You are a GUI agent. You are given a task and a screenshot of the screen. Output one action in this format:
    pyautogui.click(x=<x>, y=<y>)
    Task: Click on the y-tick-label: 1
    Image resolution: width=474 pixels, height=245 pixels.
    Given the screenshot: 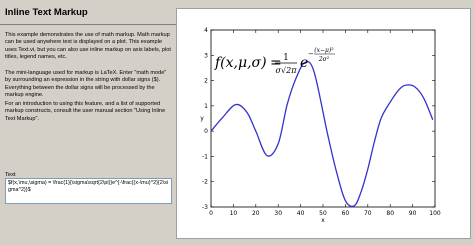 What is the action you would take?
    pyautogui.click(x=206, y=106)
    